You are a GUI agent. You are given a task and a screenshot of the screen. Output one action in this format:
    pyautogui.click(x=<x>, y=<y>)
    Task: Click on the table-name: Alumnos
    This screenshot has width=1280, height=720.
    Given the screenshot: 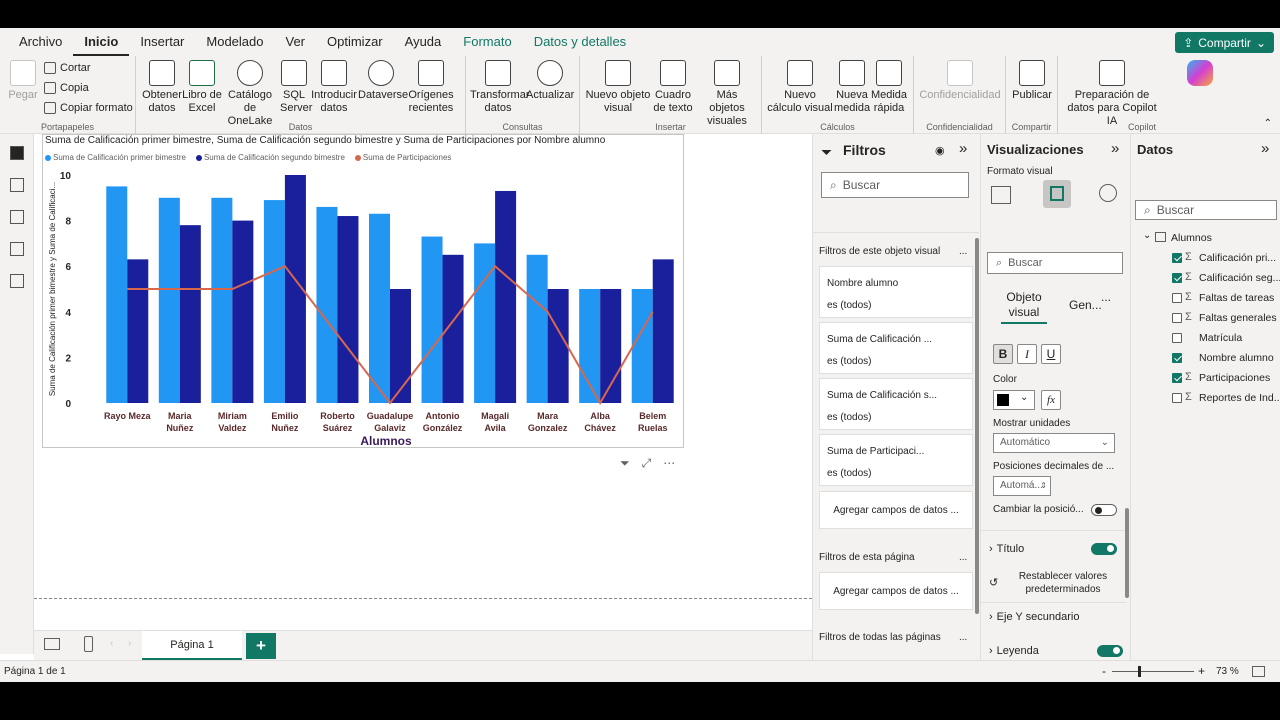 What is the action you would take?
    pyautogui.click(x=1191, y=238)
    